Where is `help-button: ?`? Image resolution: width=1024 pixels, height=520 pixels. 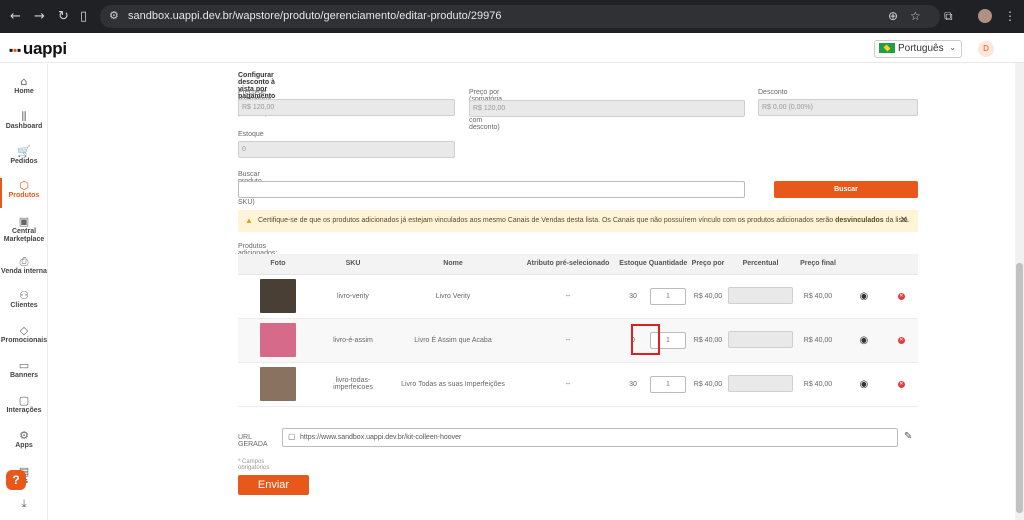 help-button: ? is located at coordinates (16, 480).